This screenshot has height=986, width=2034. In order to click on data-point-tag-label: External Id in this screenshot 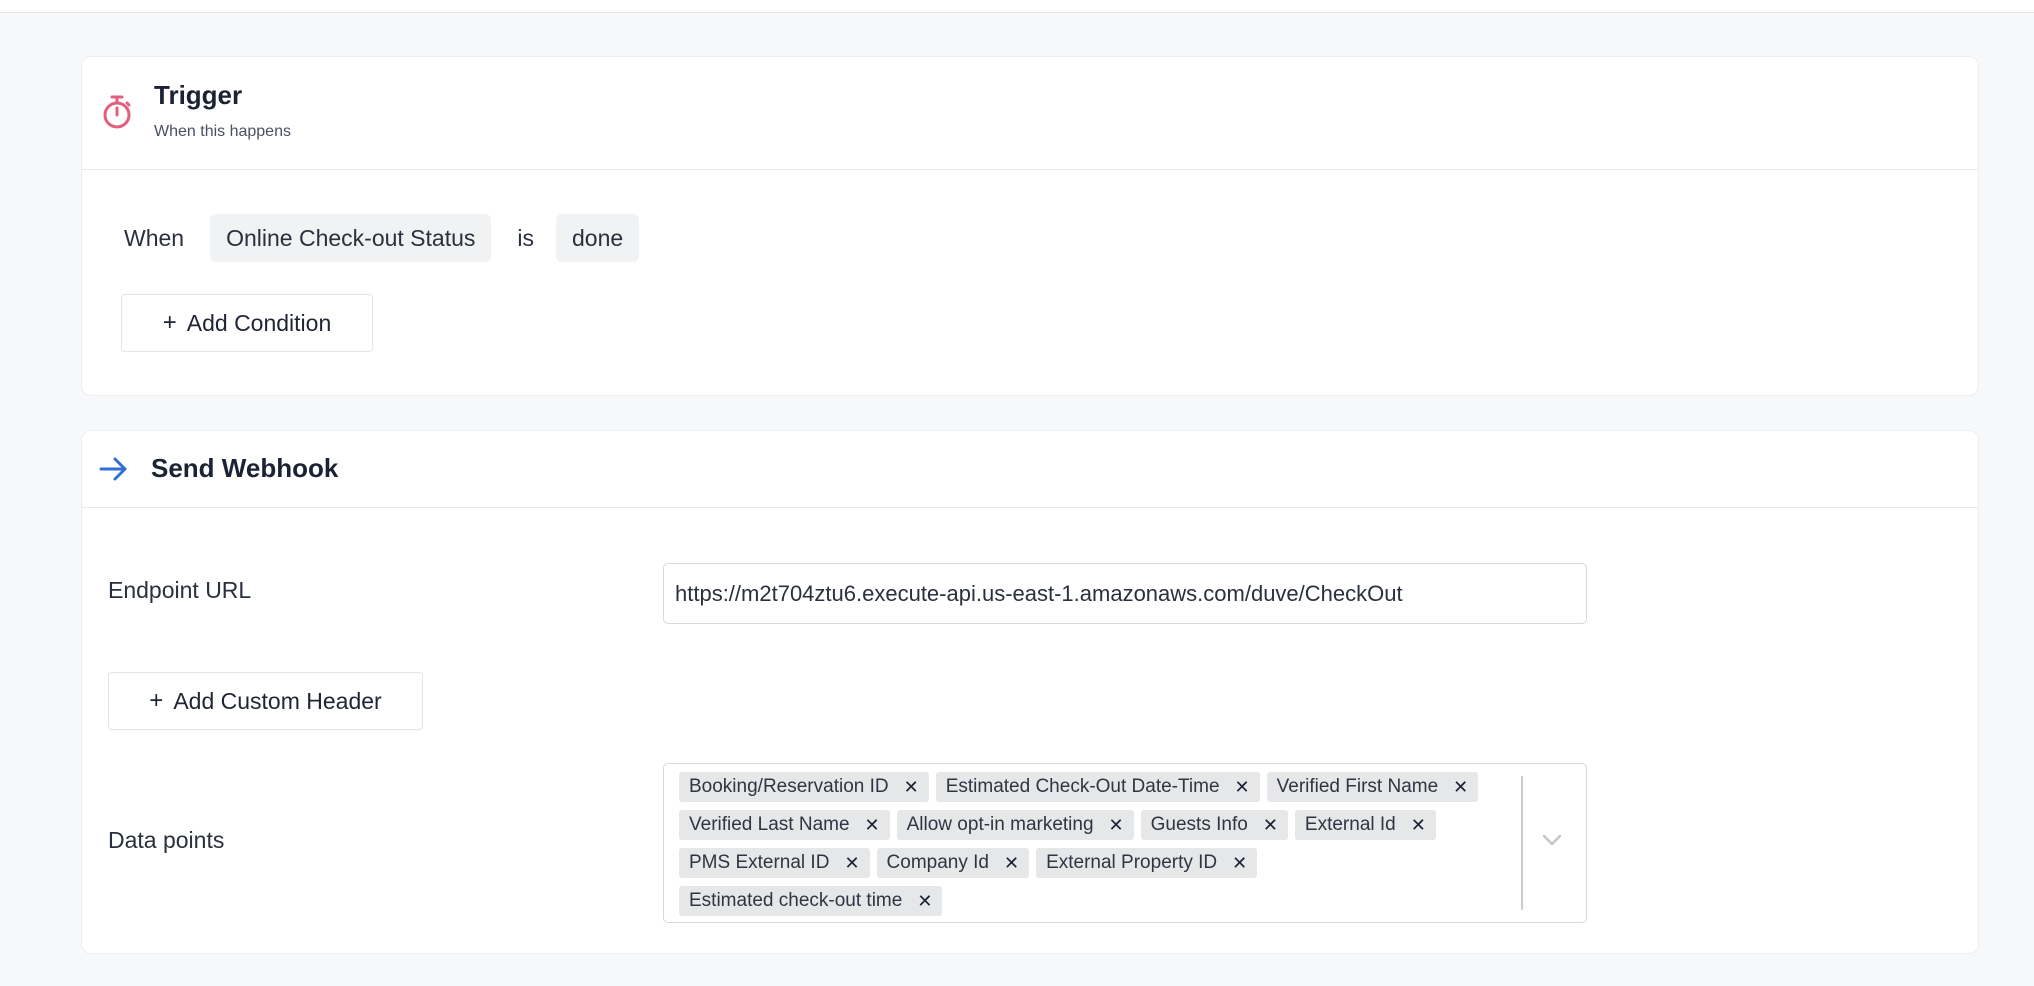, I will do `click(1350, 824)`.